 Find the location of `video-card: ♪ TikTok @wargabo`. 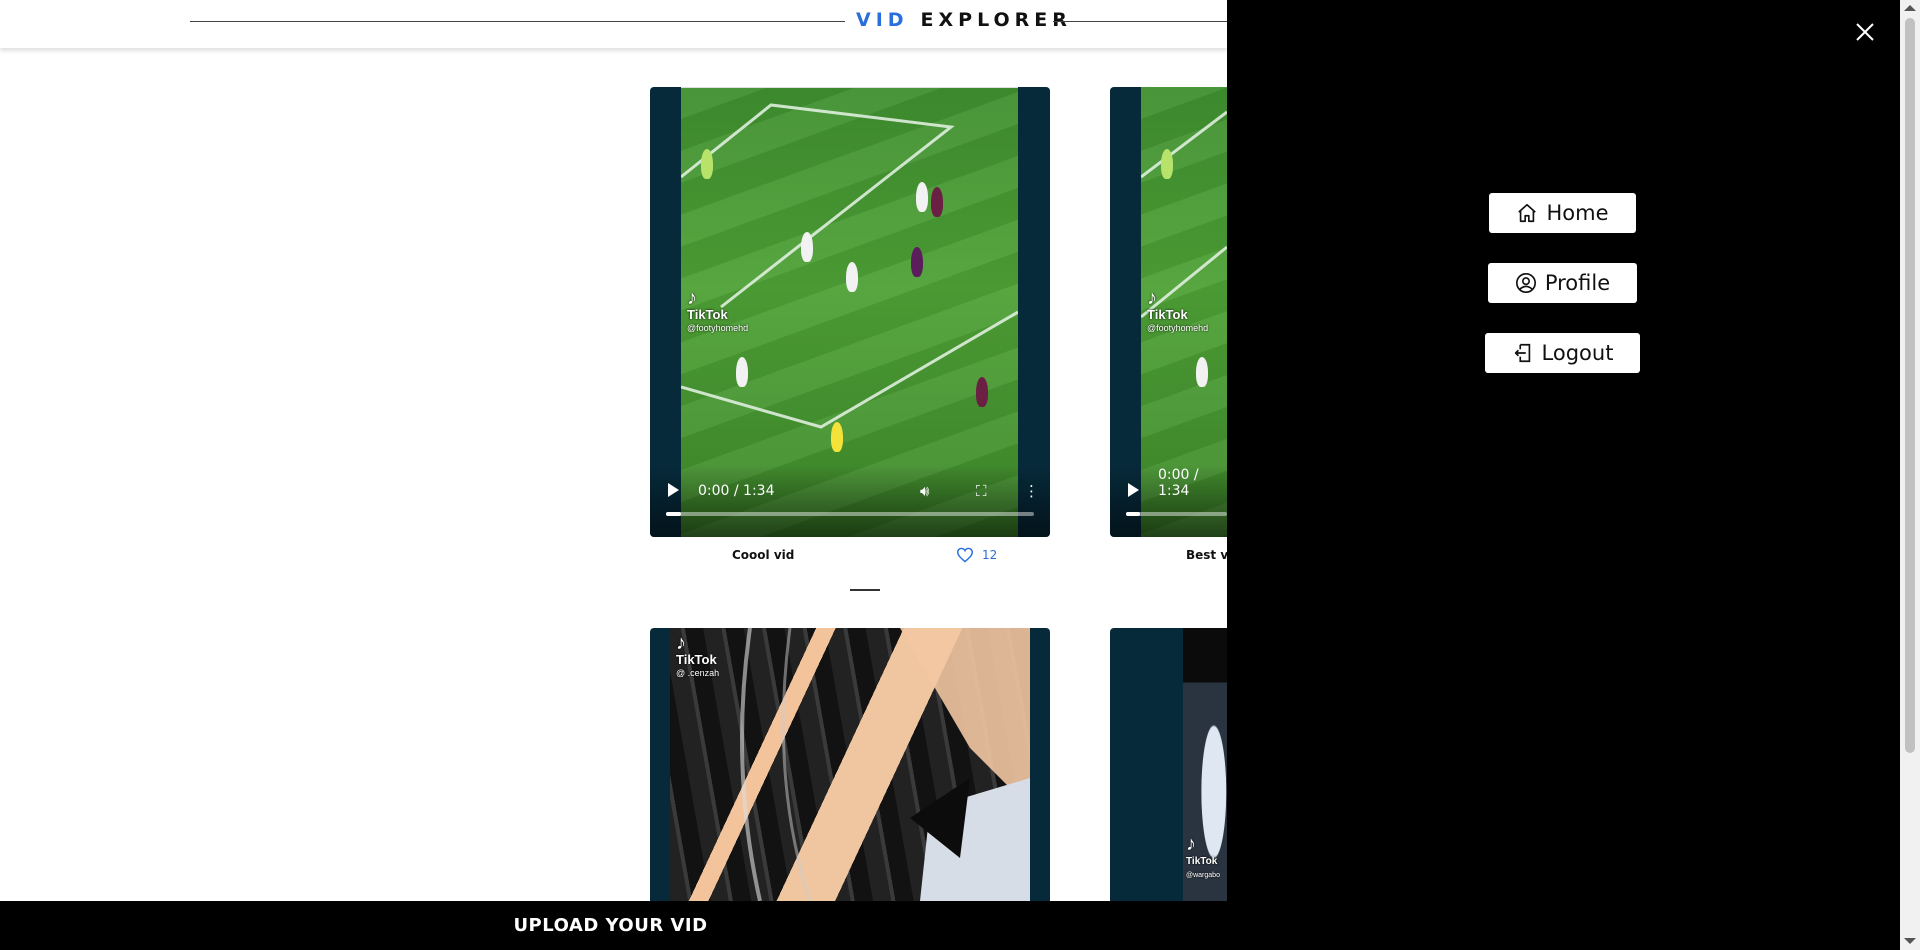

video-card: ♪ TikTok @wargabo is located at coordinates (1168, 764).